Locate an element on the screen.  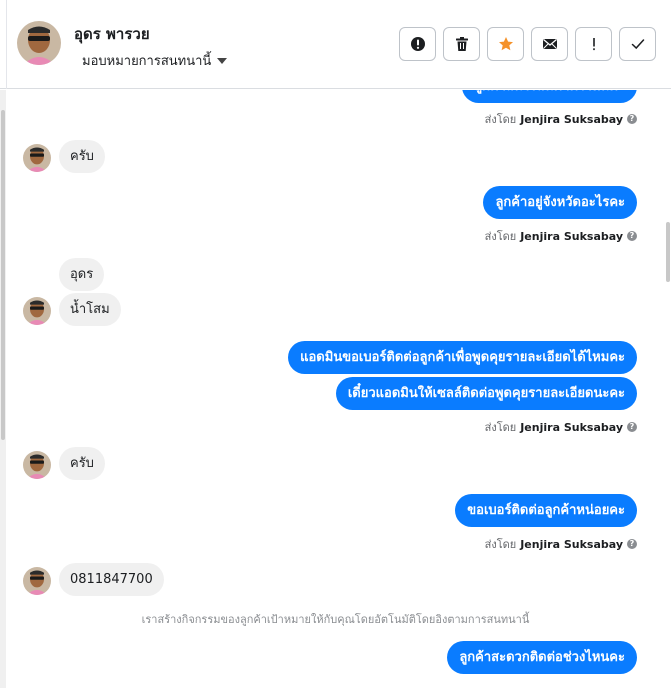
alert-circle-icon is located at coordinates (417, 44).